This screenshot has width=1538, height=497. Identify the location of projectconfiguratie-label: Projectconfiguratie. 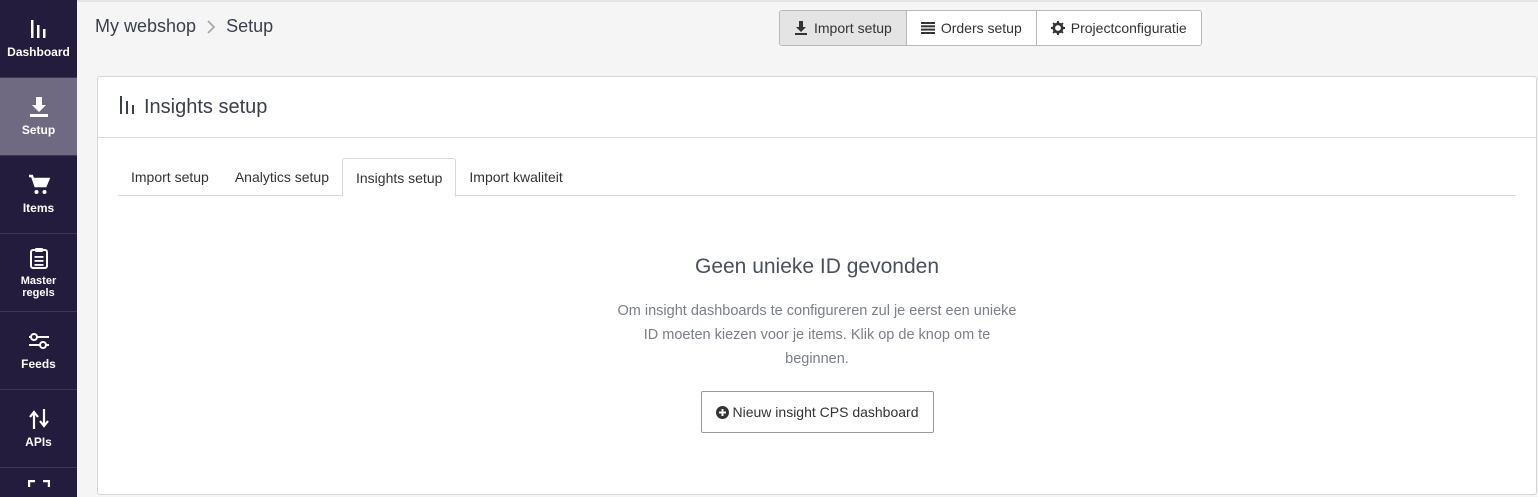
(1128, 28).